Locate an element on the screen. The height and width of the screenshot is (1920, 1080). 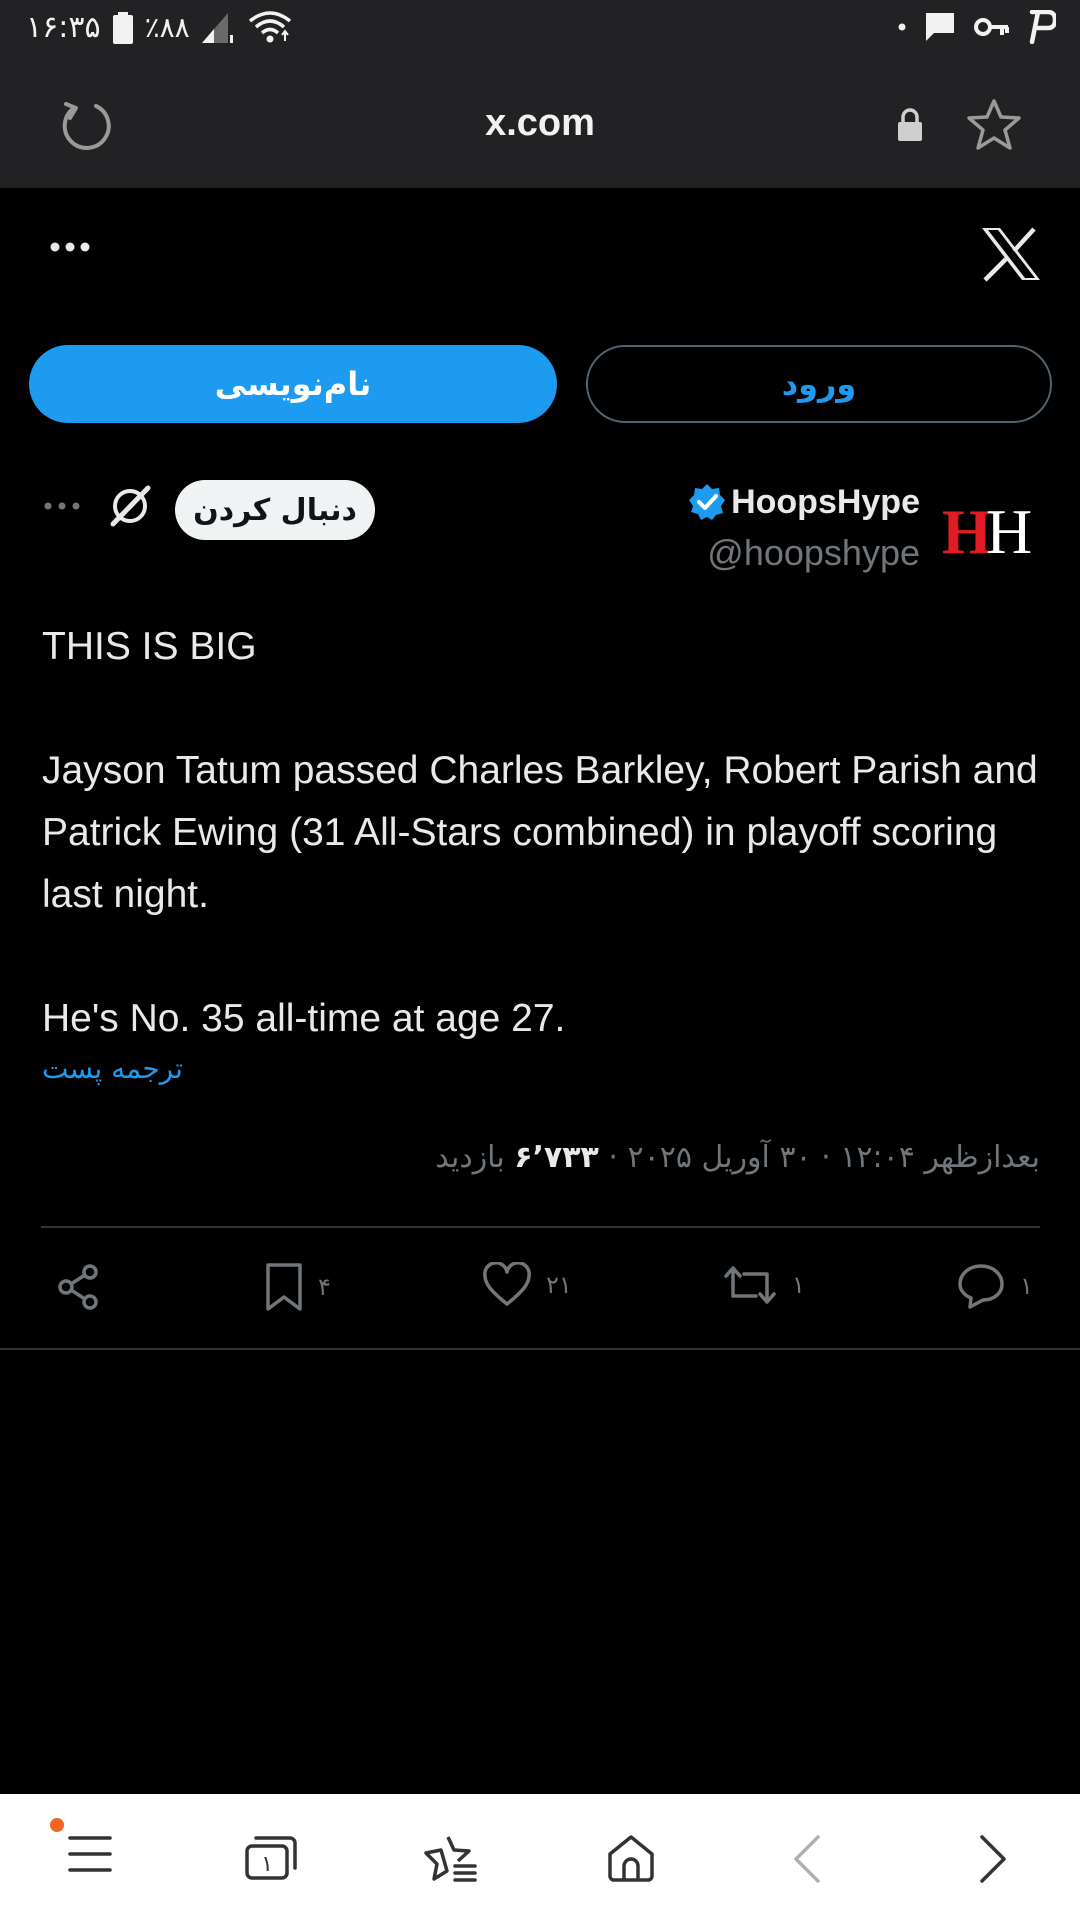
share-icon is located at coordinates (78, 1287).